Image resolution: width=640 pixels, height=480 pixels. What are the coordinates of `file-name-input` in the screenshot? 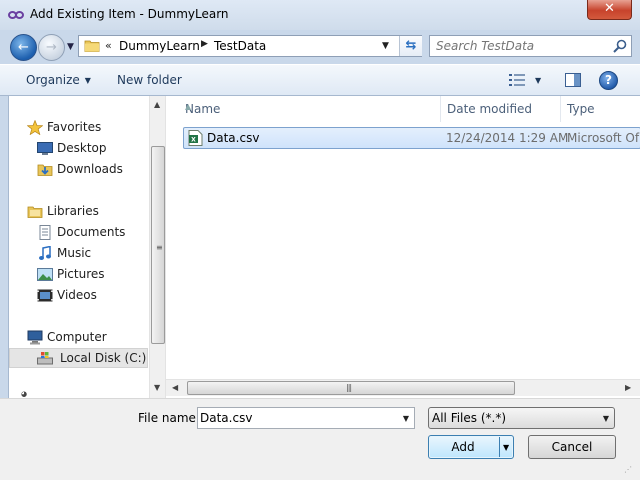 It's located at (295, 418).